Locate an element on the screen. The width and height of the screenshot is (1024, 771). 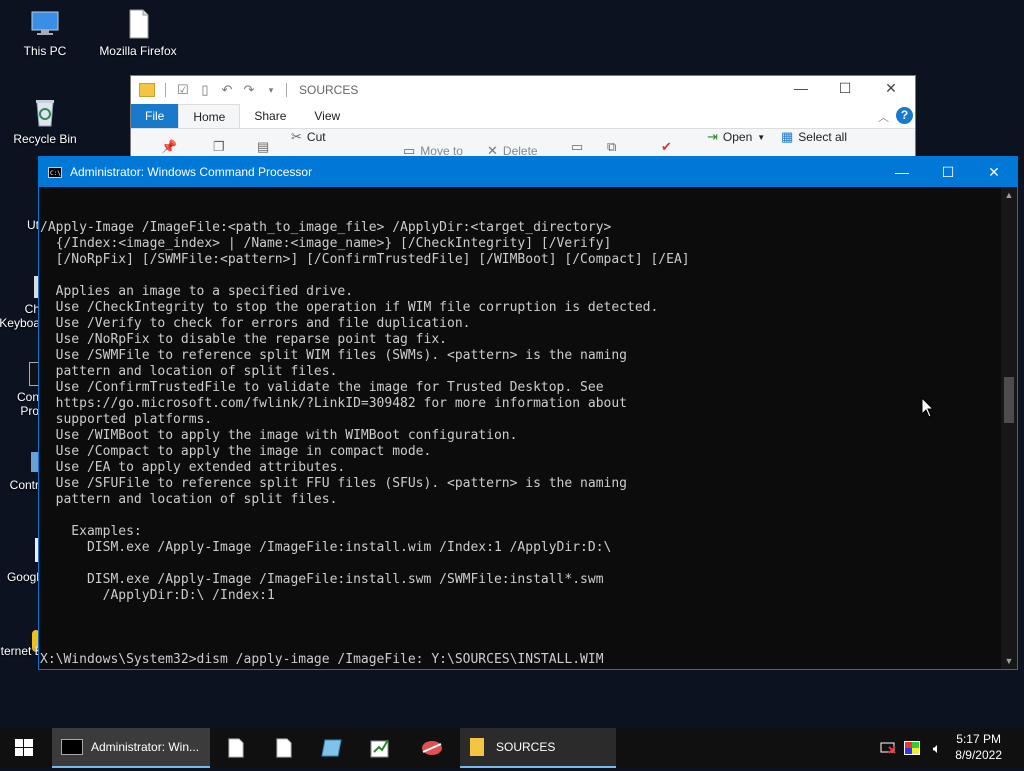
this-pc-icon is located at coordinates (45, 23).